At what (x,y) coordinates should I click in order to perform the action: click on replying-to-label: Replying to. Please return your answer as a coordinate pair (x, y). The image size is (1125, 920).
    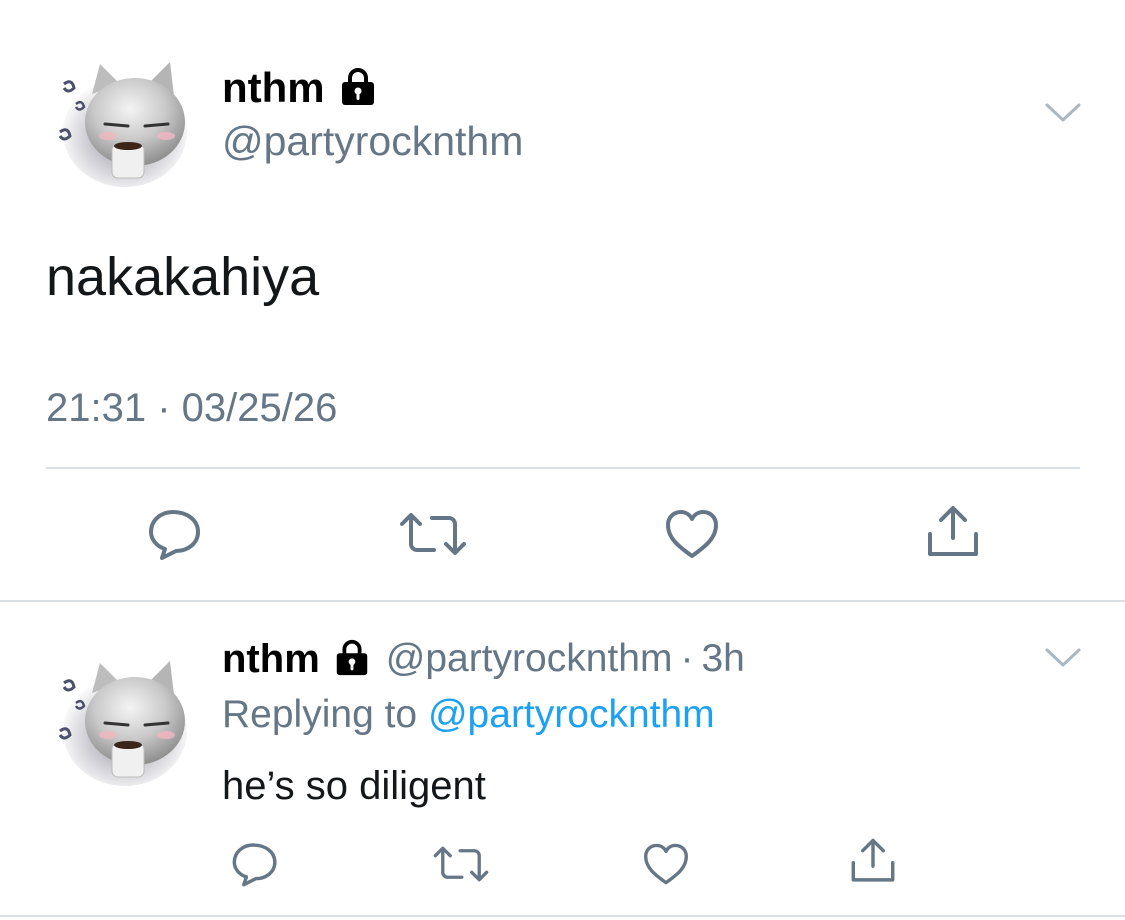
    Looking at the image, I should click on (320, 714).